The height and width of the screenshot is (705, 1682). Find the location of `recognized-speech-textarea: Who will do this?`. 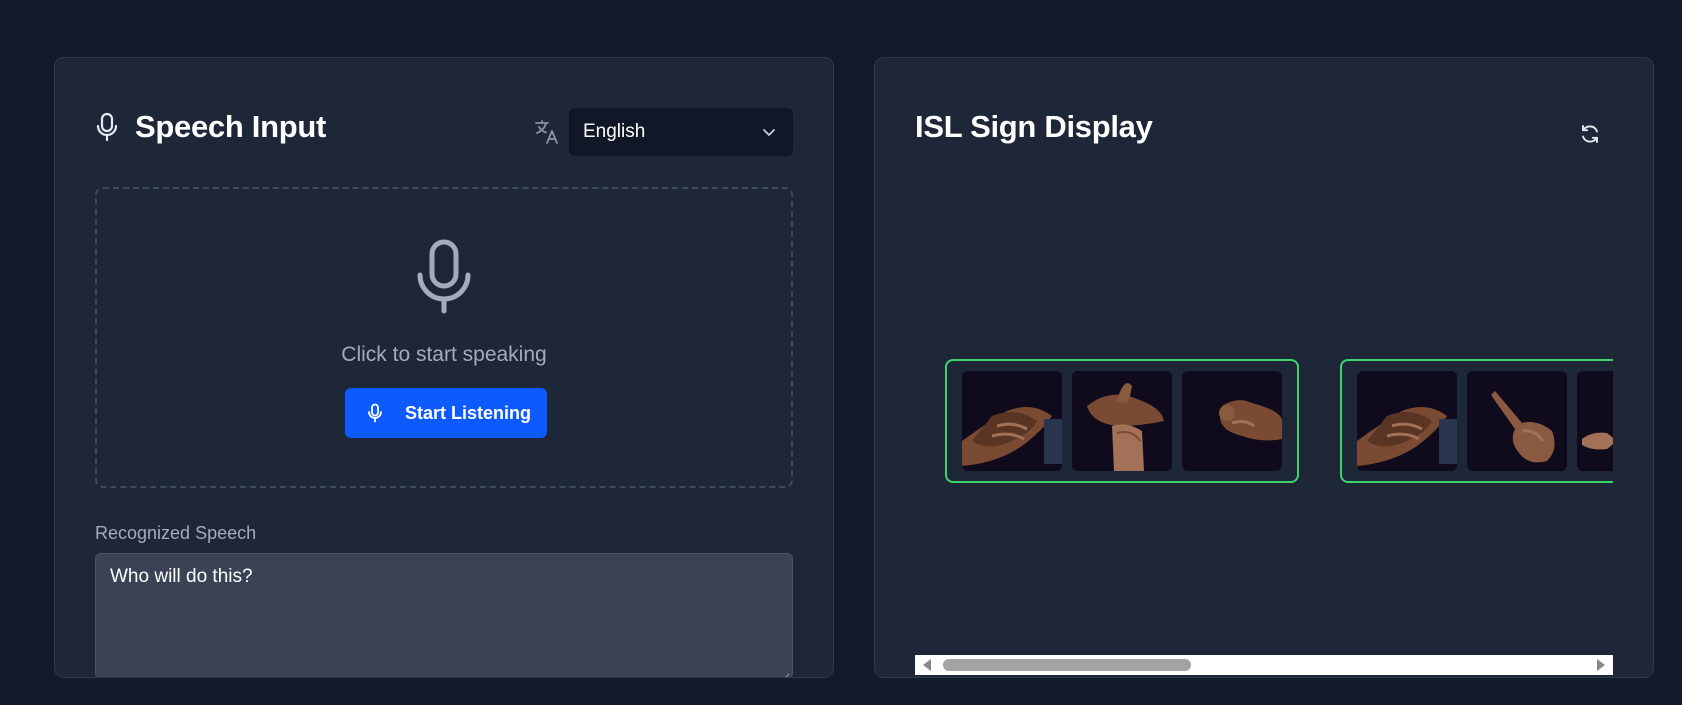

recognized-speech-textarea: Who will do this? is located at coordinates (444, 615).